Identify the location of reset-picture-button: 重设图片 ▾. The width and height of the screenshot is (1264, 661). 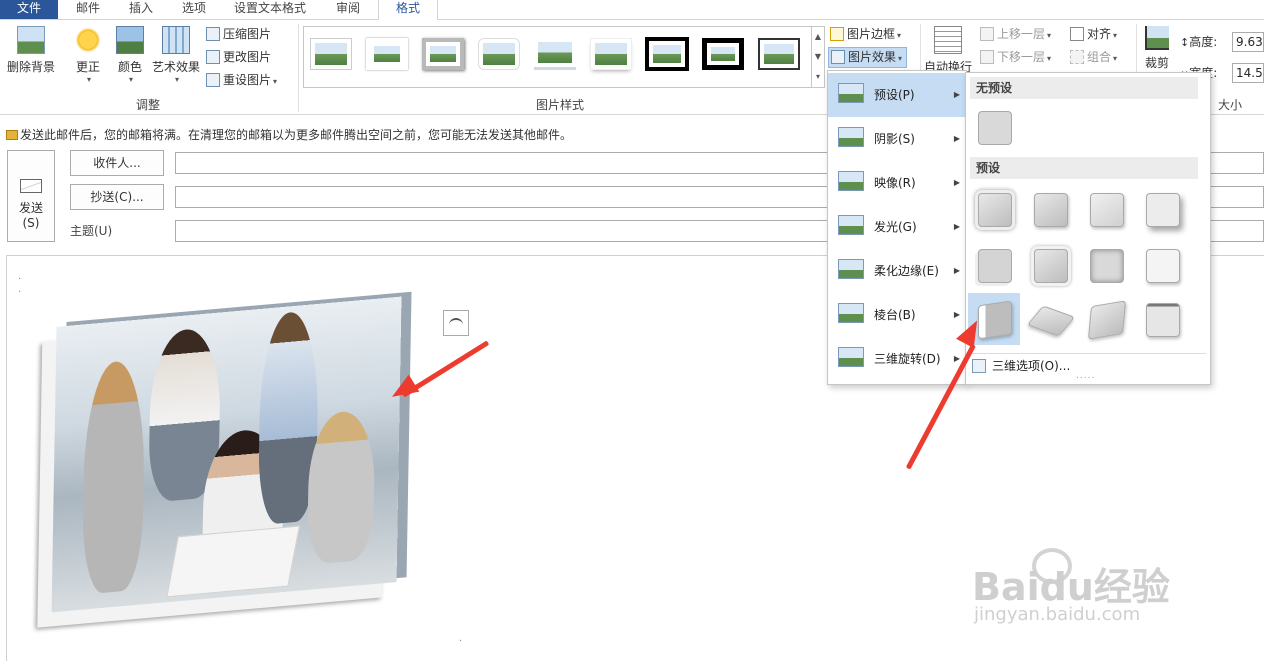
(241, 80).